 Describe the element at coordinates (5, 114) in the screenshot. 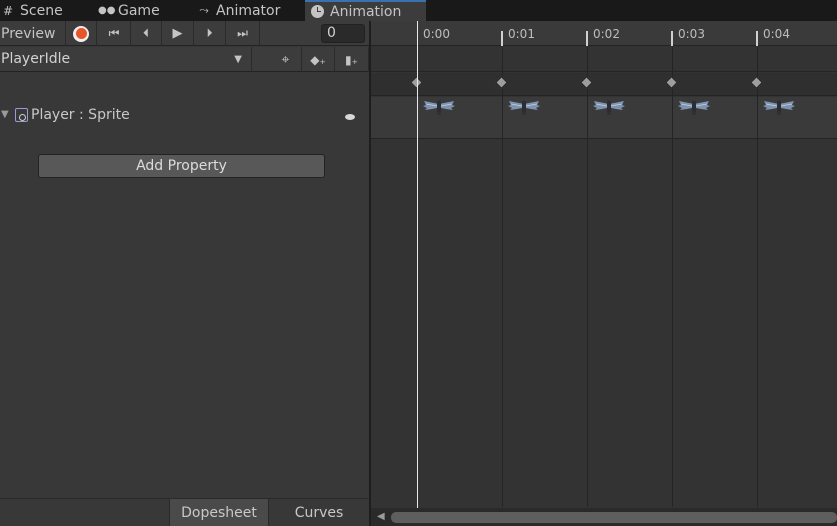

I see `collapse-triangle-icon: ▼` at that location.